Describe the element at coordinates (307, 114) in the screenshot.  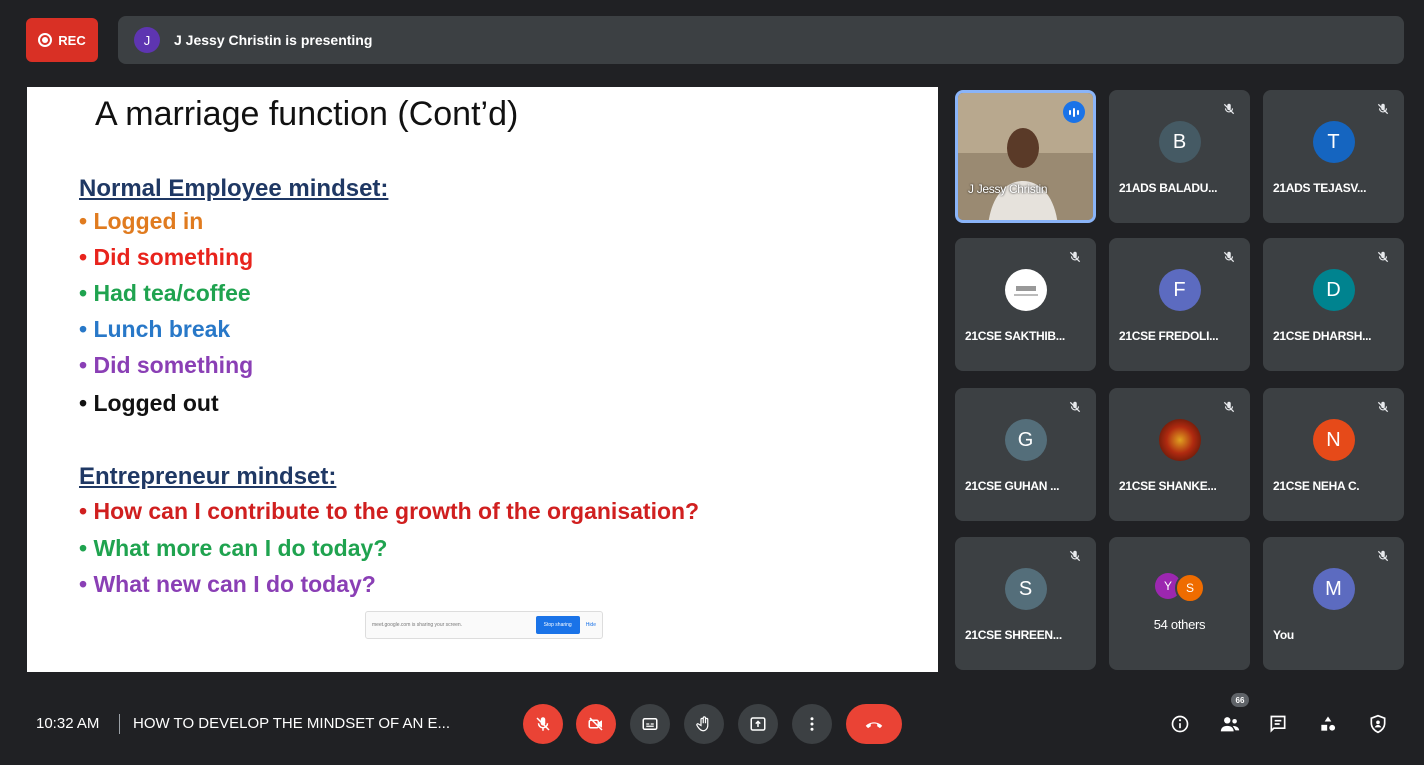
I see `slide-title: A marriage function (Cont’d)` at that location.